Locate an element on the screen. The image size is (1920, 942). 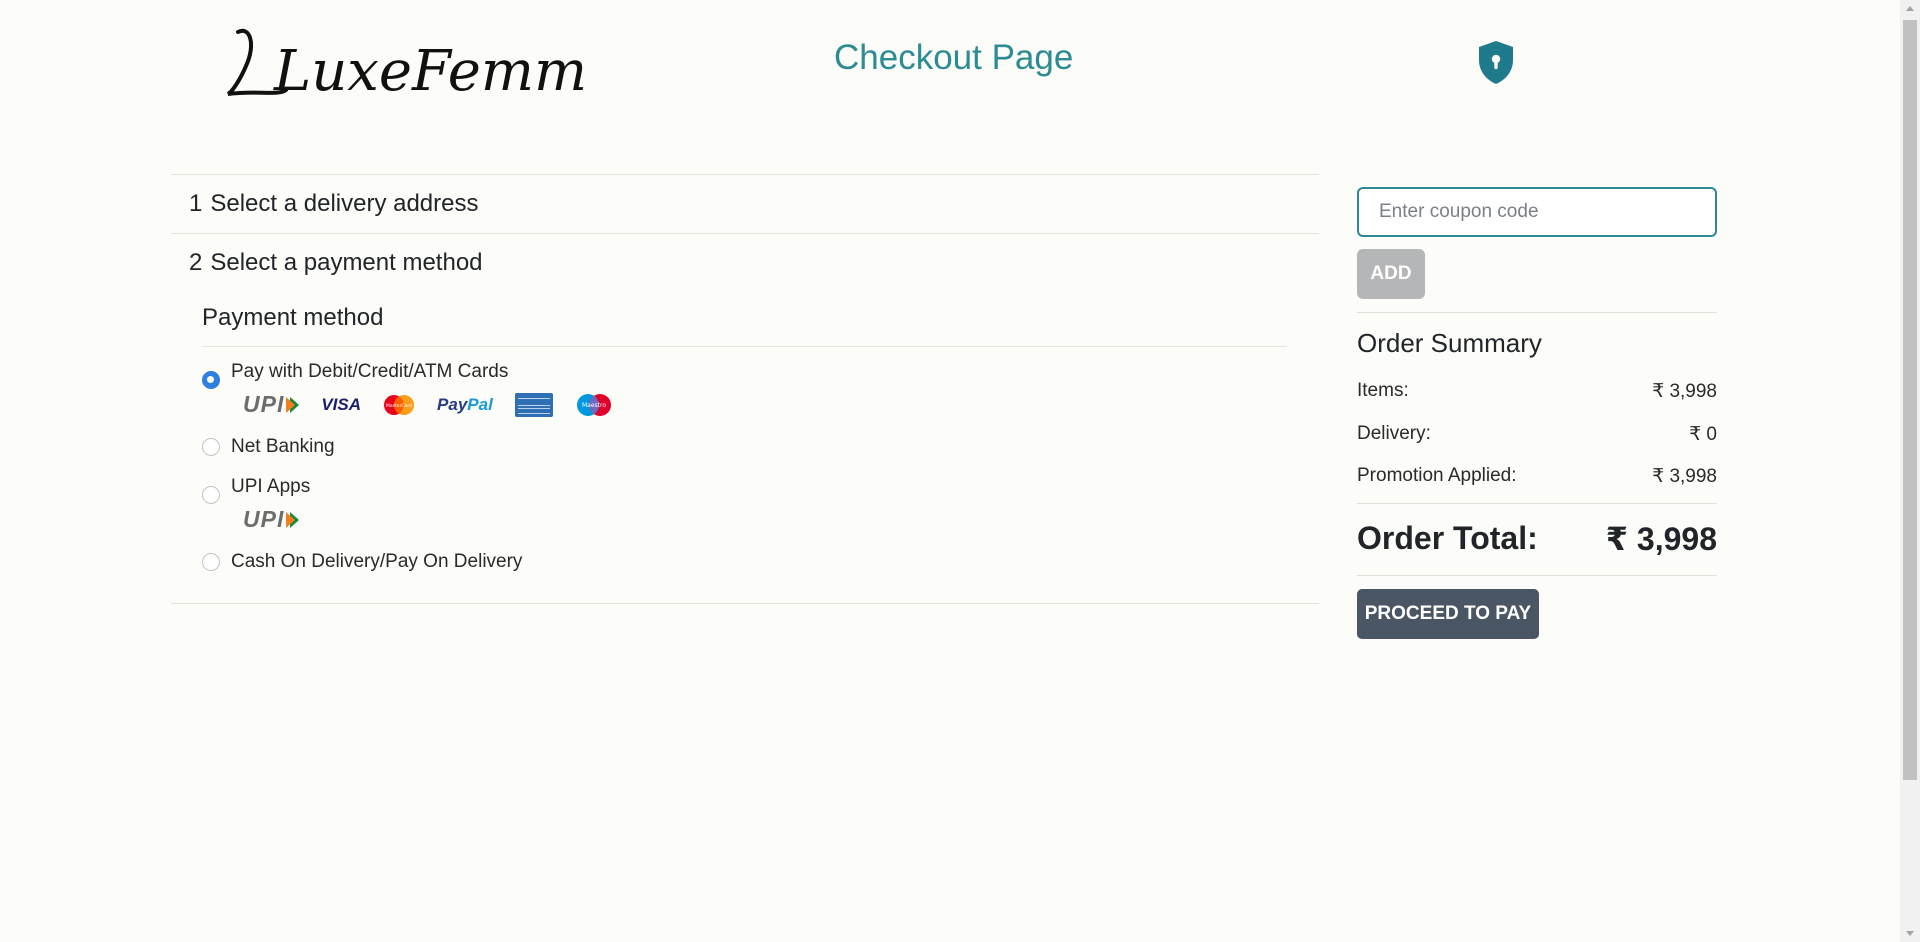
step-number: 2 is located at coordinates (196, 262).